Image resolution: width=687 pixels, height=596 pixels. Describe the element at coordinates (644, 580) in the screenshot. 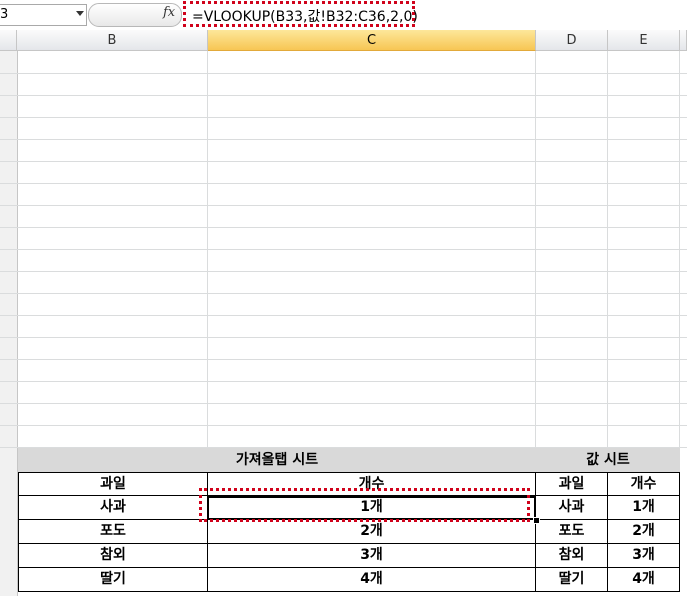

I see `right-row-4-count: 4개` at that location.